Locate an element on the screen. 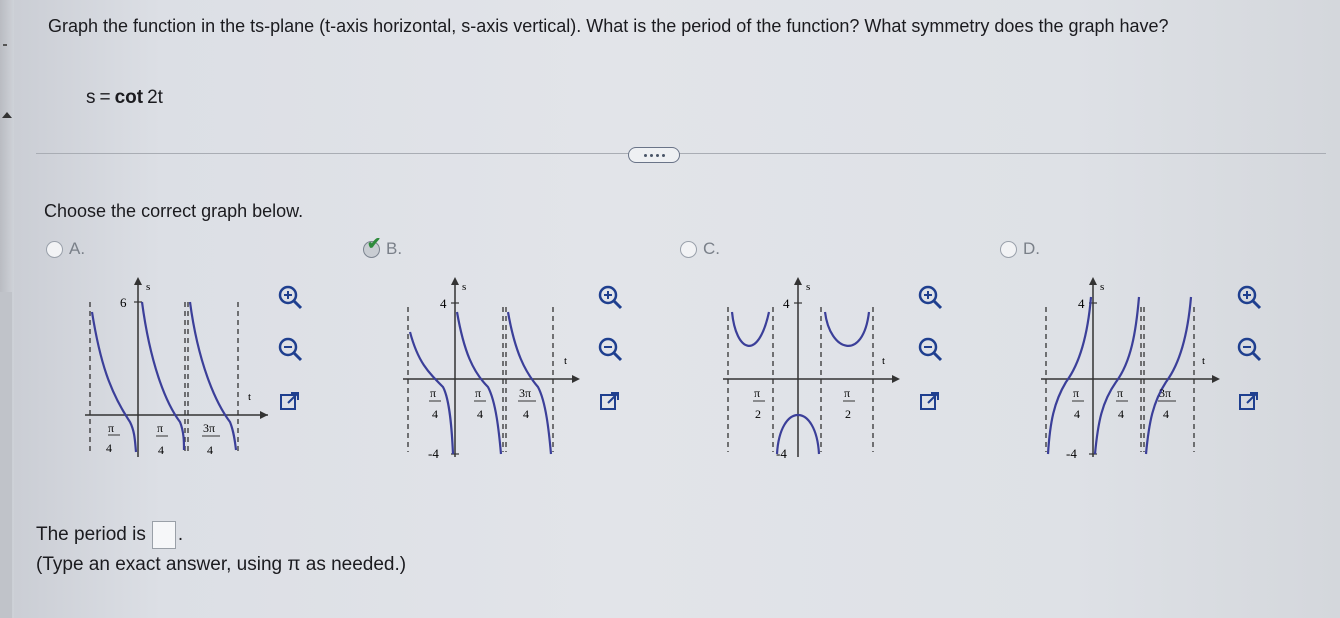 The width and height of the screenshot is (1340, 618). graph-d: 4 -4 s t π 4 π 4 3π 4 is located at coordinates (1131, 374).